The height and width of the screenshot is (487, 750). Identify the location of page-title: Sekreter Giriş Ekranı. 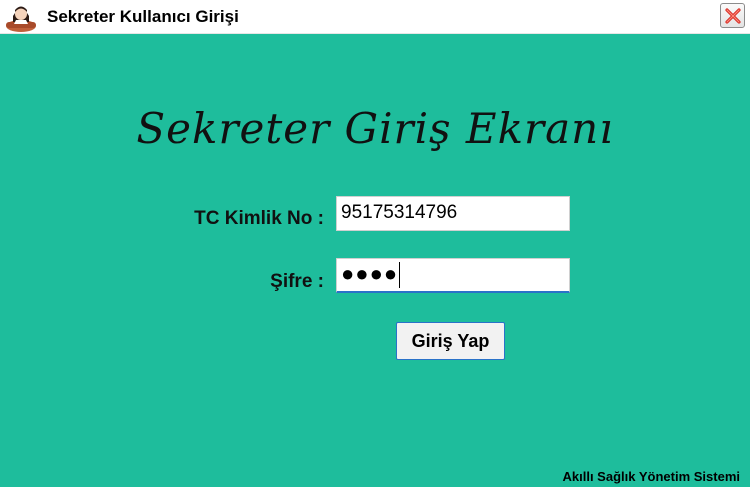
(375, 128).